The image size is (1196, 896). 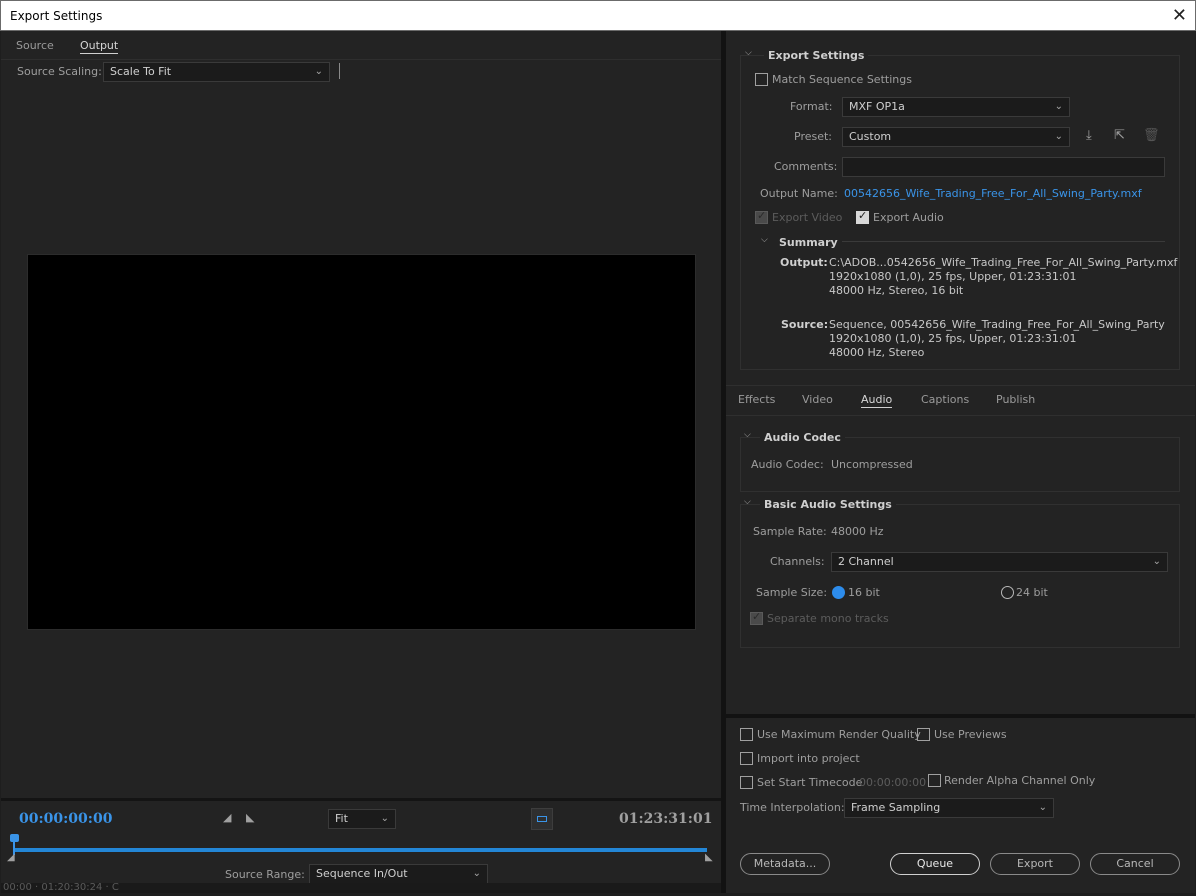 What do you see at coordinates (1135, 864) in the screenshot?
I see `cancel-button: Cancel` at bounding box center [1135, 864].